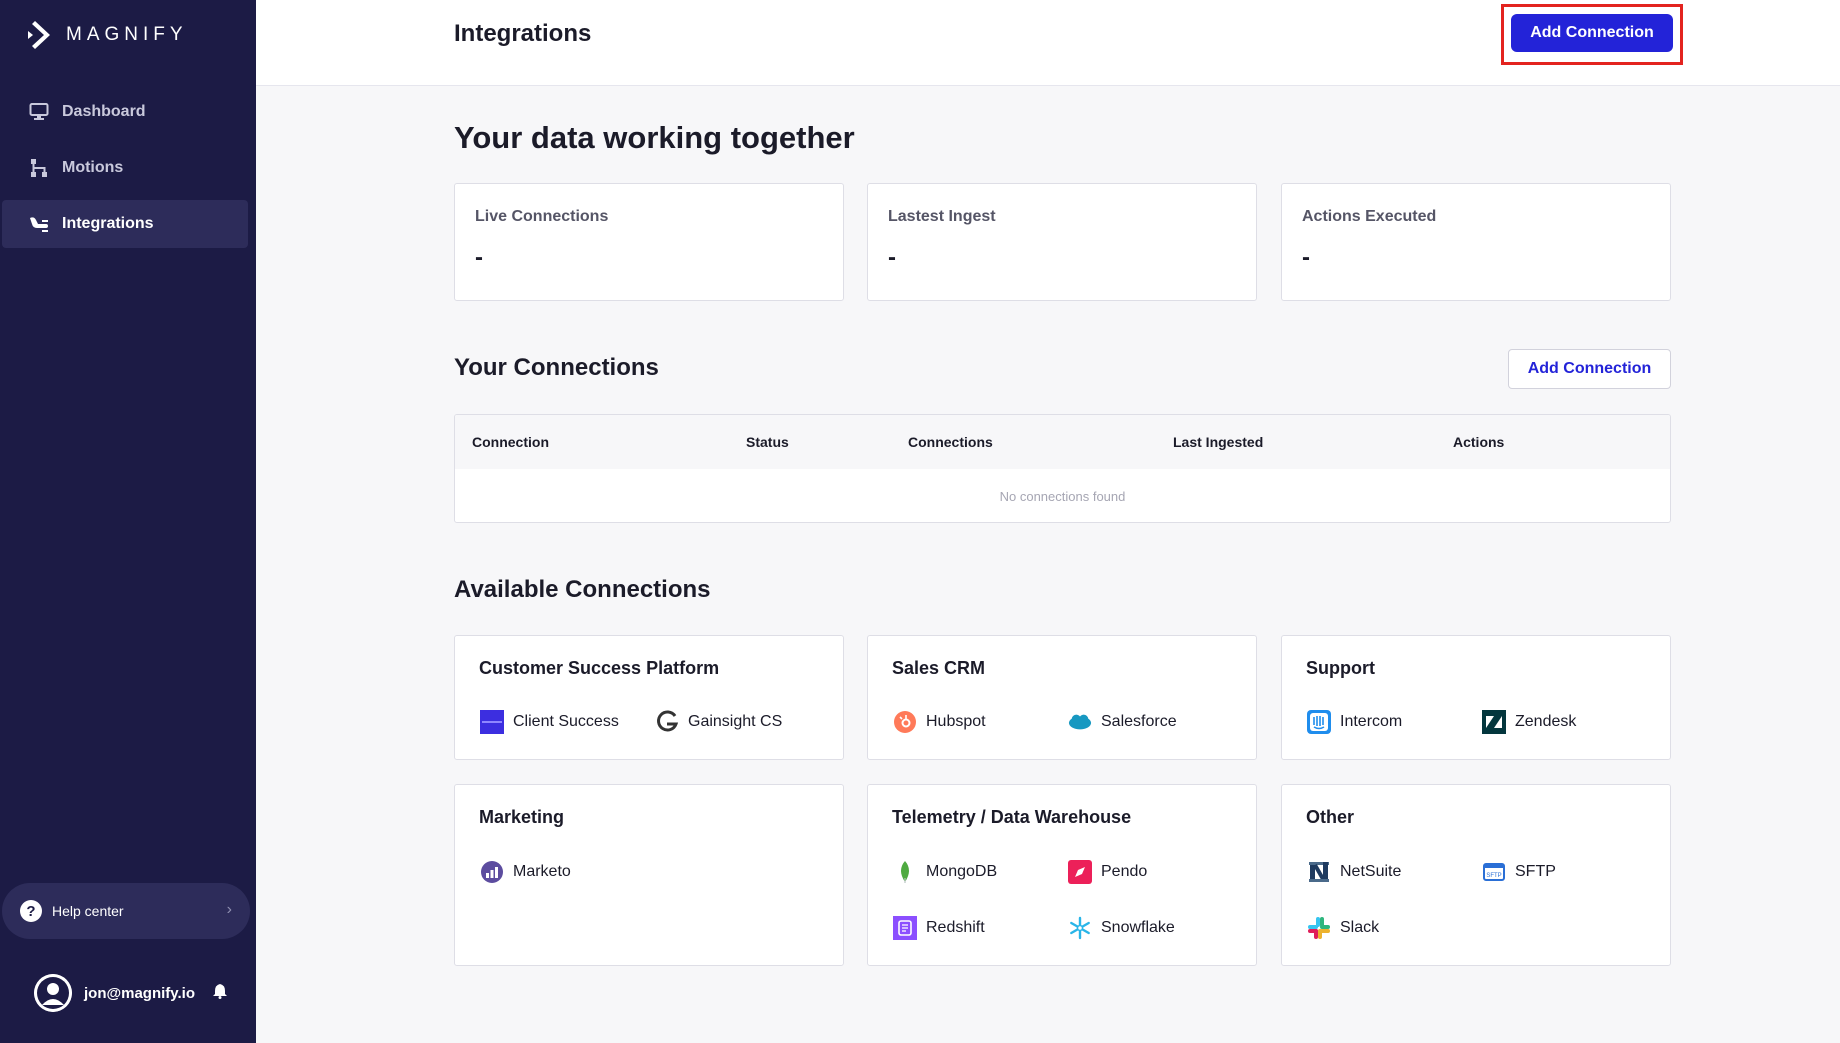 This screenshot has width=1840, height=1043. Describe the element at coordinates (126, 911) in the screenshot. I see `help-center-button: ? Help center ›` at that location.